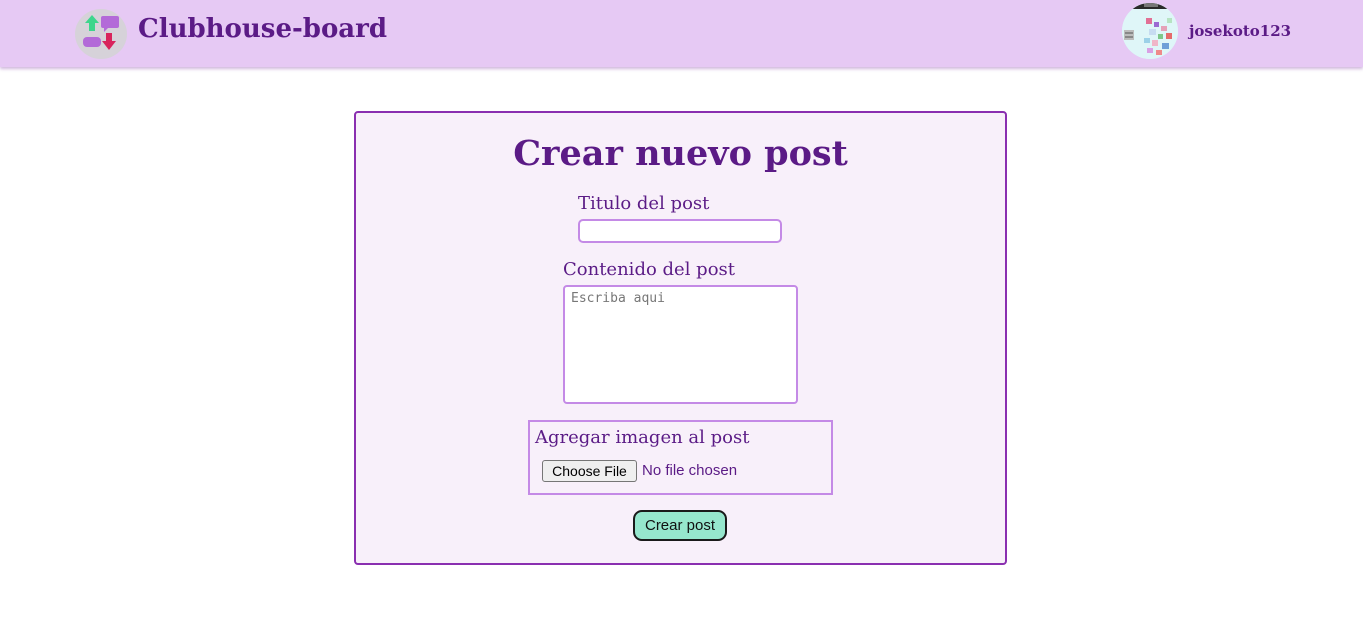  What do you see at coordinates (680, 344) in the screenshot?
I see `post-content-textarea` at bounding box center [680, 344].